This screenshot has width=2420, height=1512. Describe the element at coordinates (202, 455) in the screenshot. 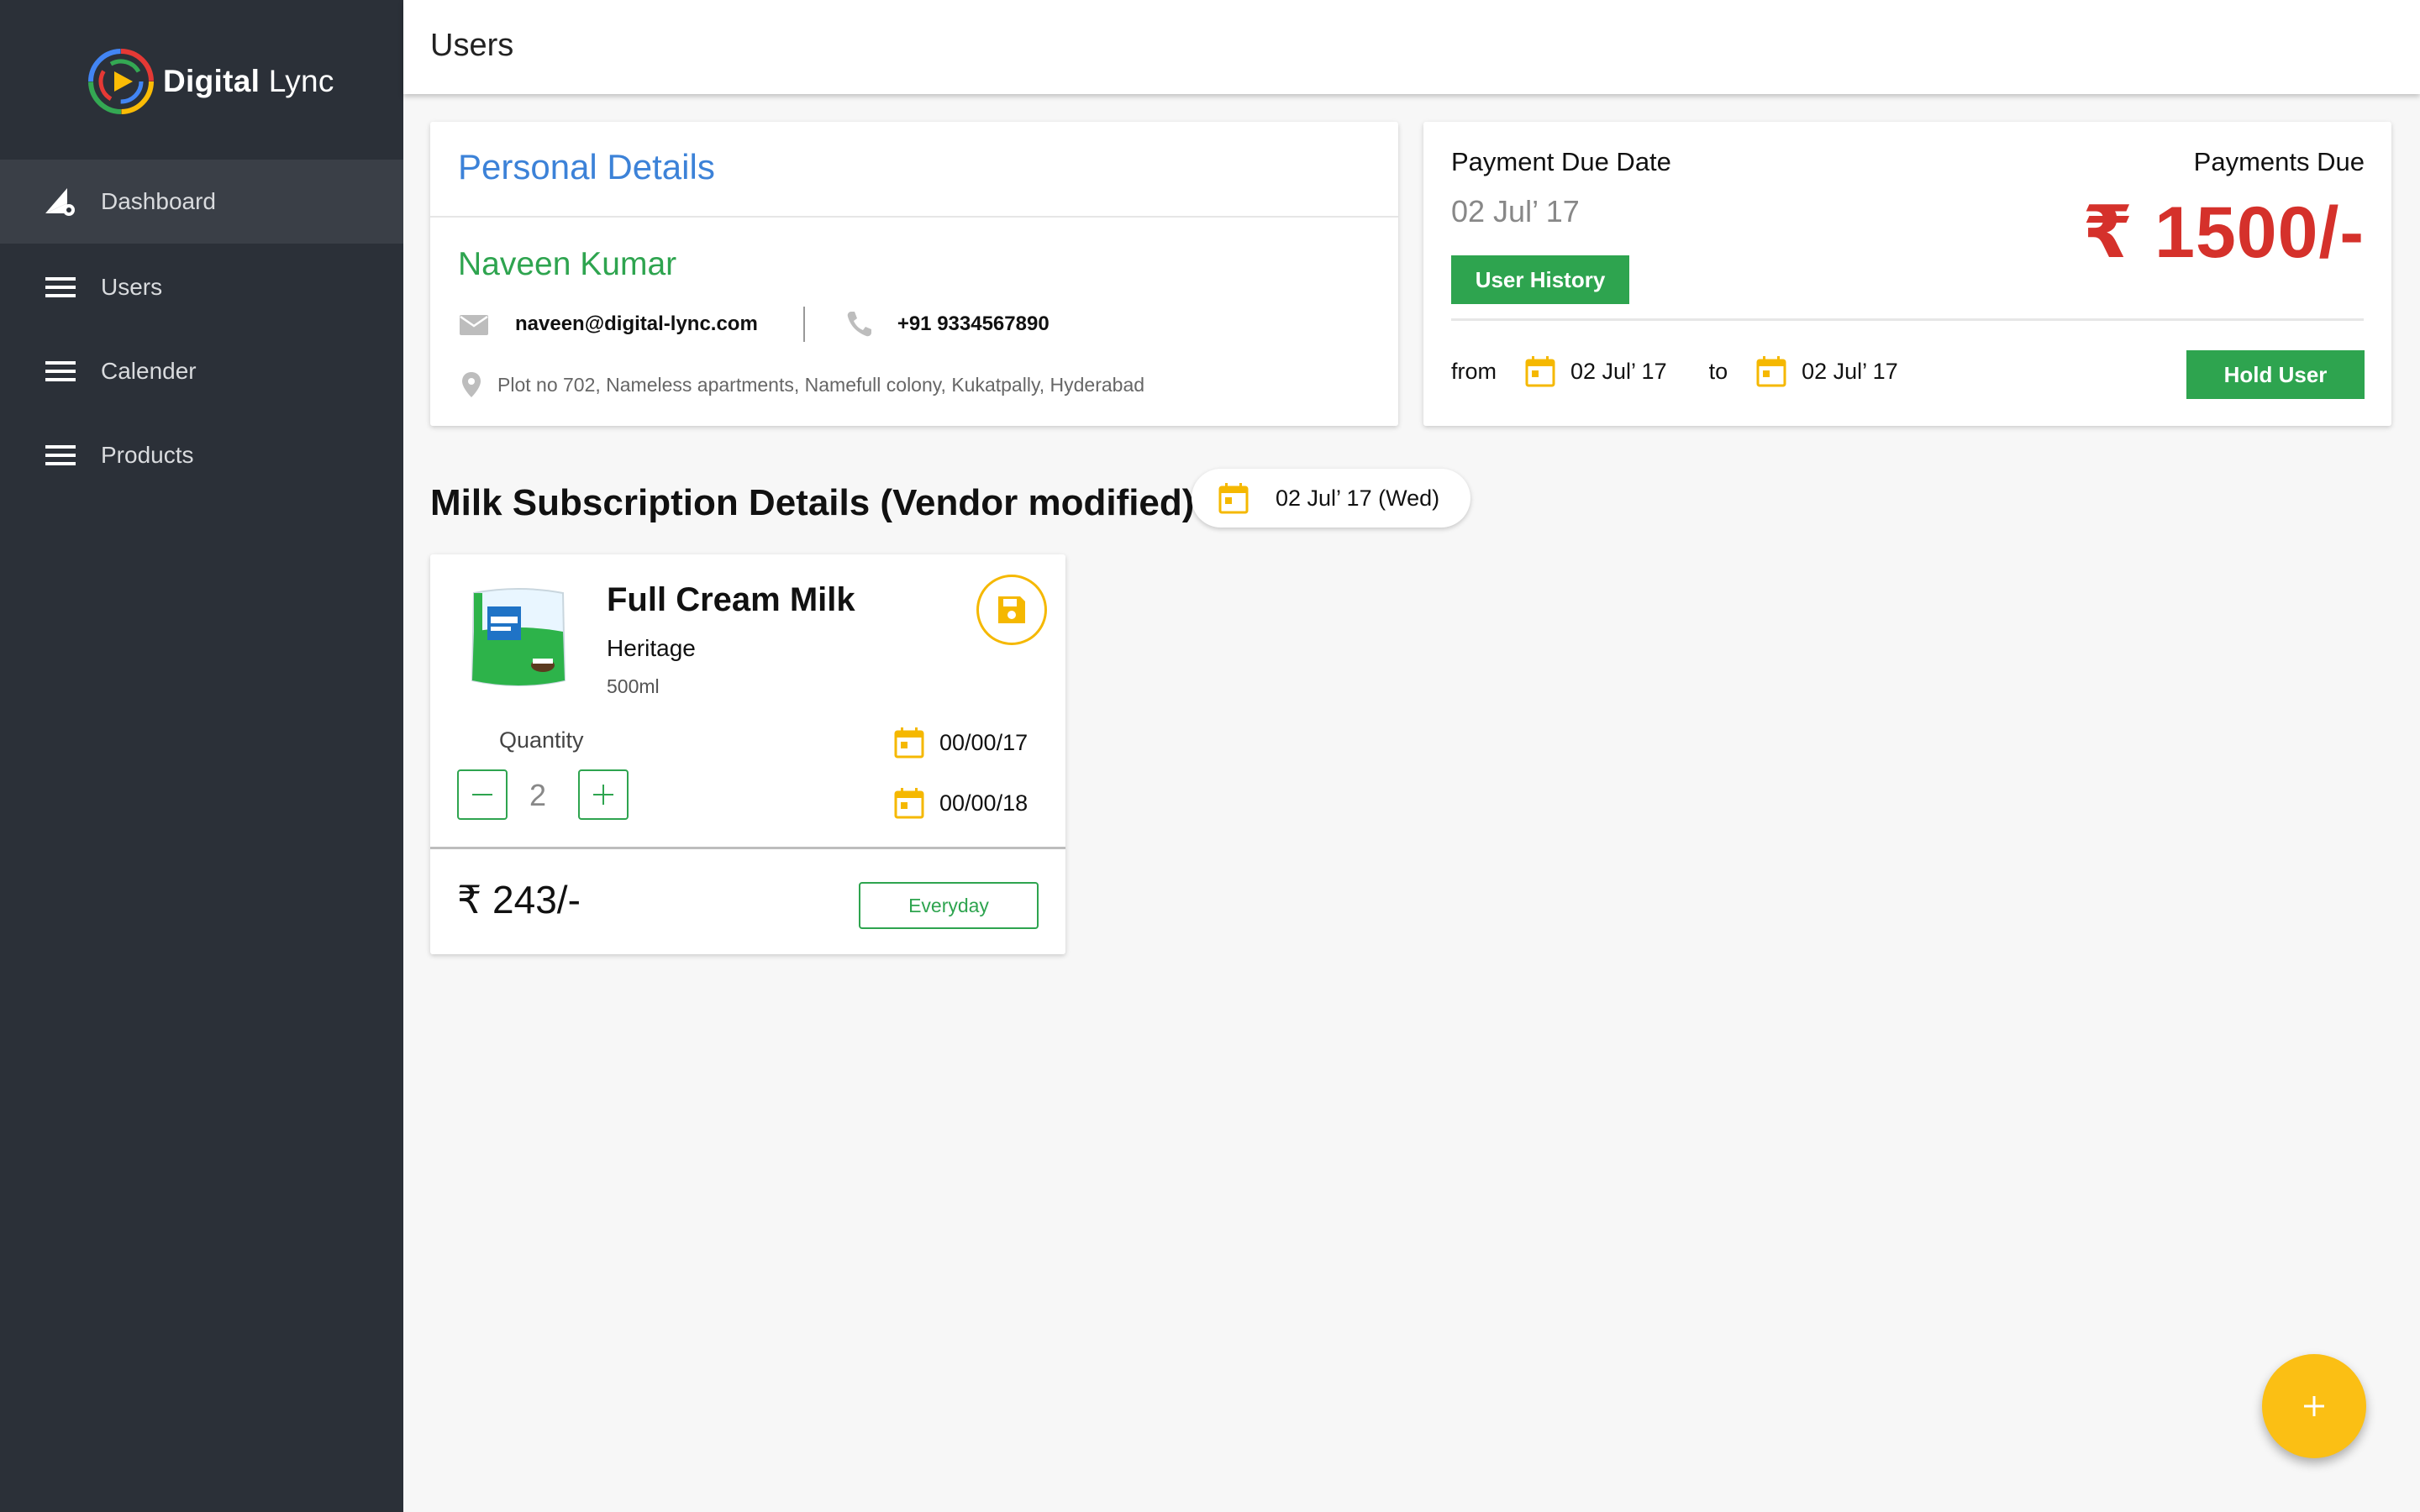

I see `sidebar-item-products: Products` at that location.